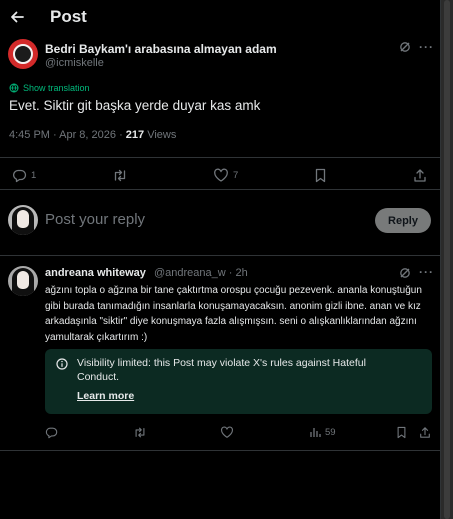 This screenshot has width=453, height=519. What do you see at coordinates (23, 281) in the screenshot?
I see `reply-author-avatar` at bounding box center [23, 281].